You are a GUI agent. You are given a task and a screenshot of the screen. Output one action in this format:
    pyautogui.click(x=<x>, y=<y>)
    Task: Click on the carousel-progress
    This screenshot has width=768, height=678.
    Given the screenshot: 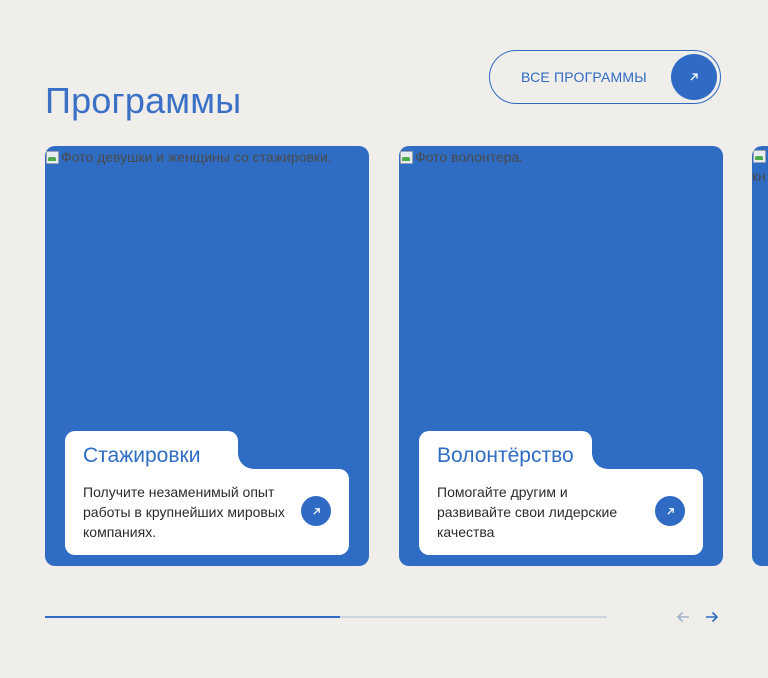 What is the action you would take?
    pyautogui.click(x=326, y=617)
    